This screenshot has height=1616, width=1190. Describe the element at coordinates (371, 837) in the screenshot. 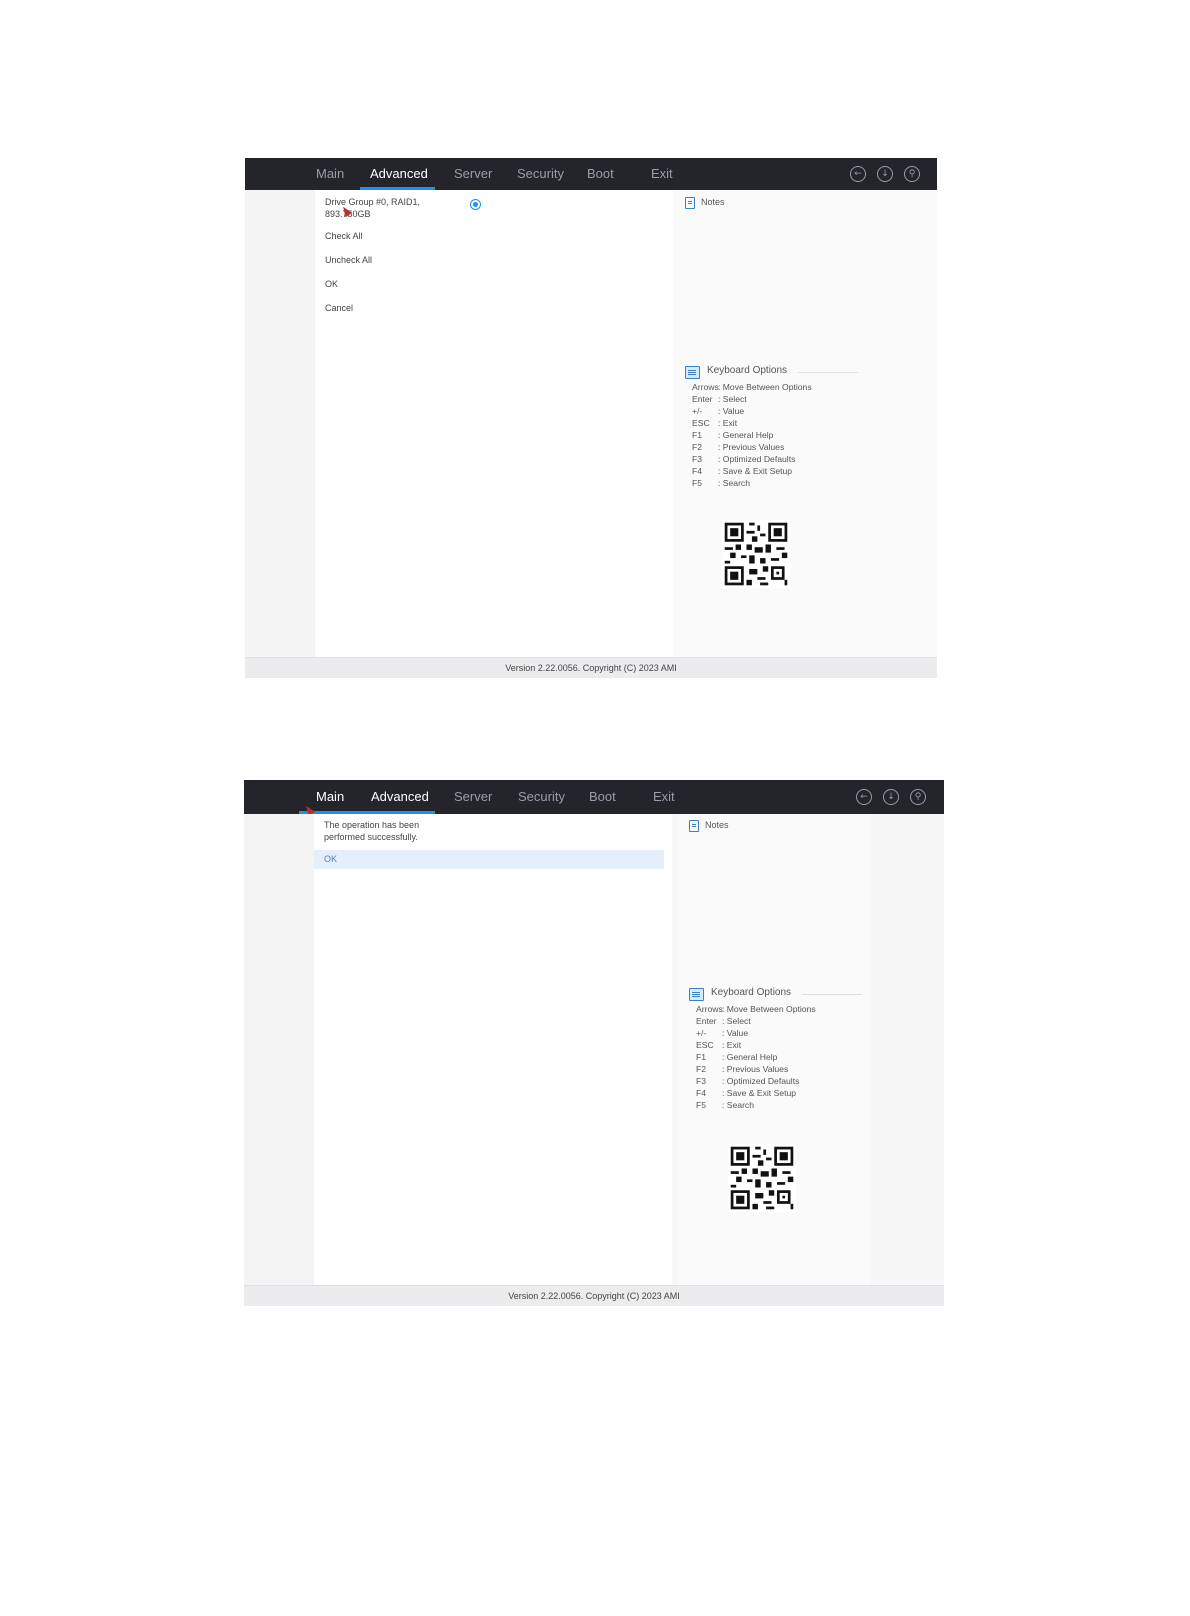

I see `message-line-2: performed successfully.` at that location.